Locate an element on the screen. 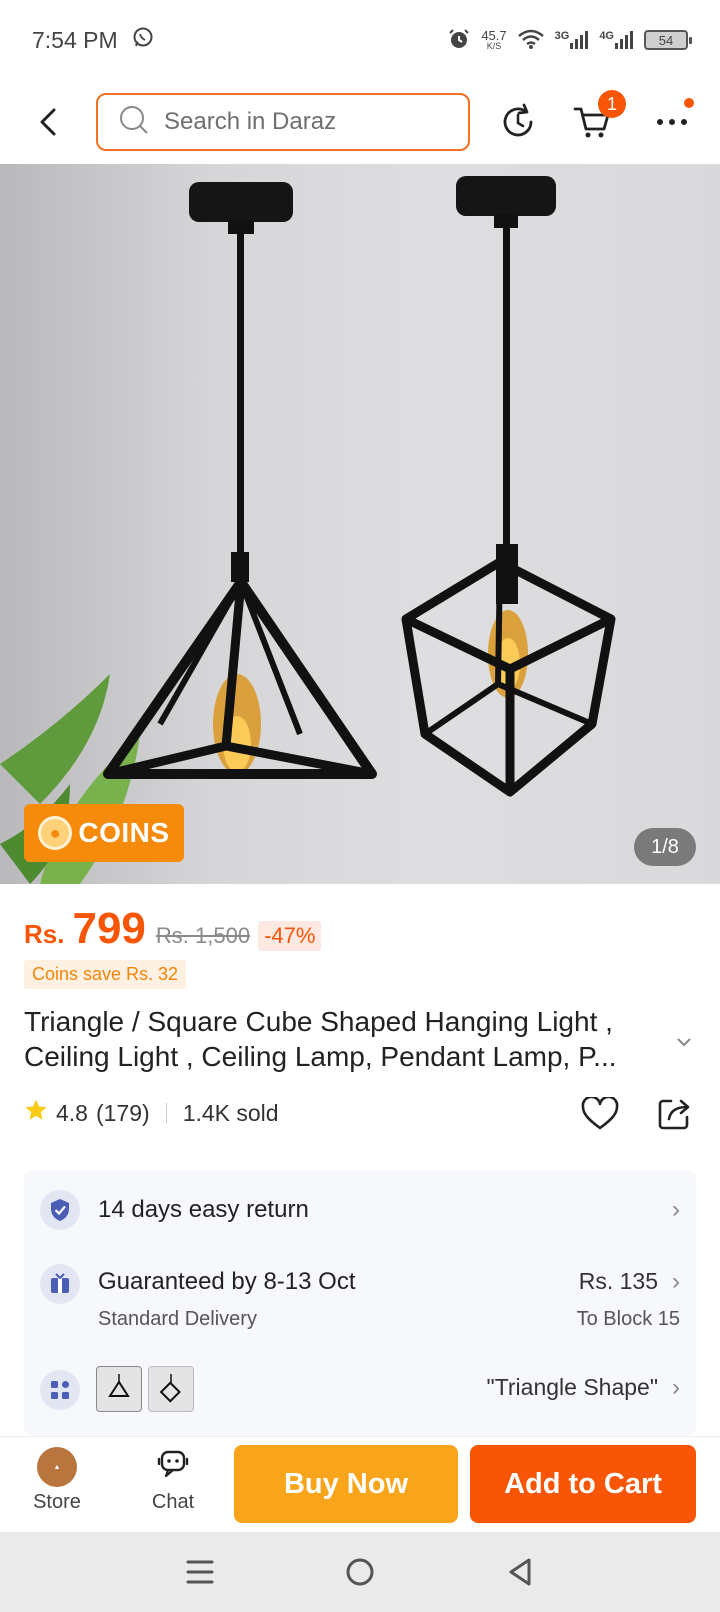  system-nav-bar is located at coordinates (360, 1572).